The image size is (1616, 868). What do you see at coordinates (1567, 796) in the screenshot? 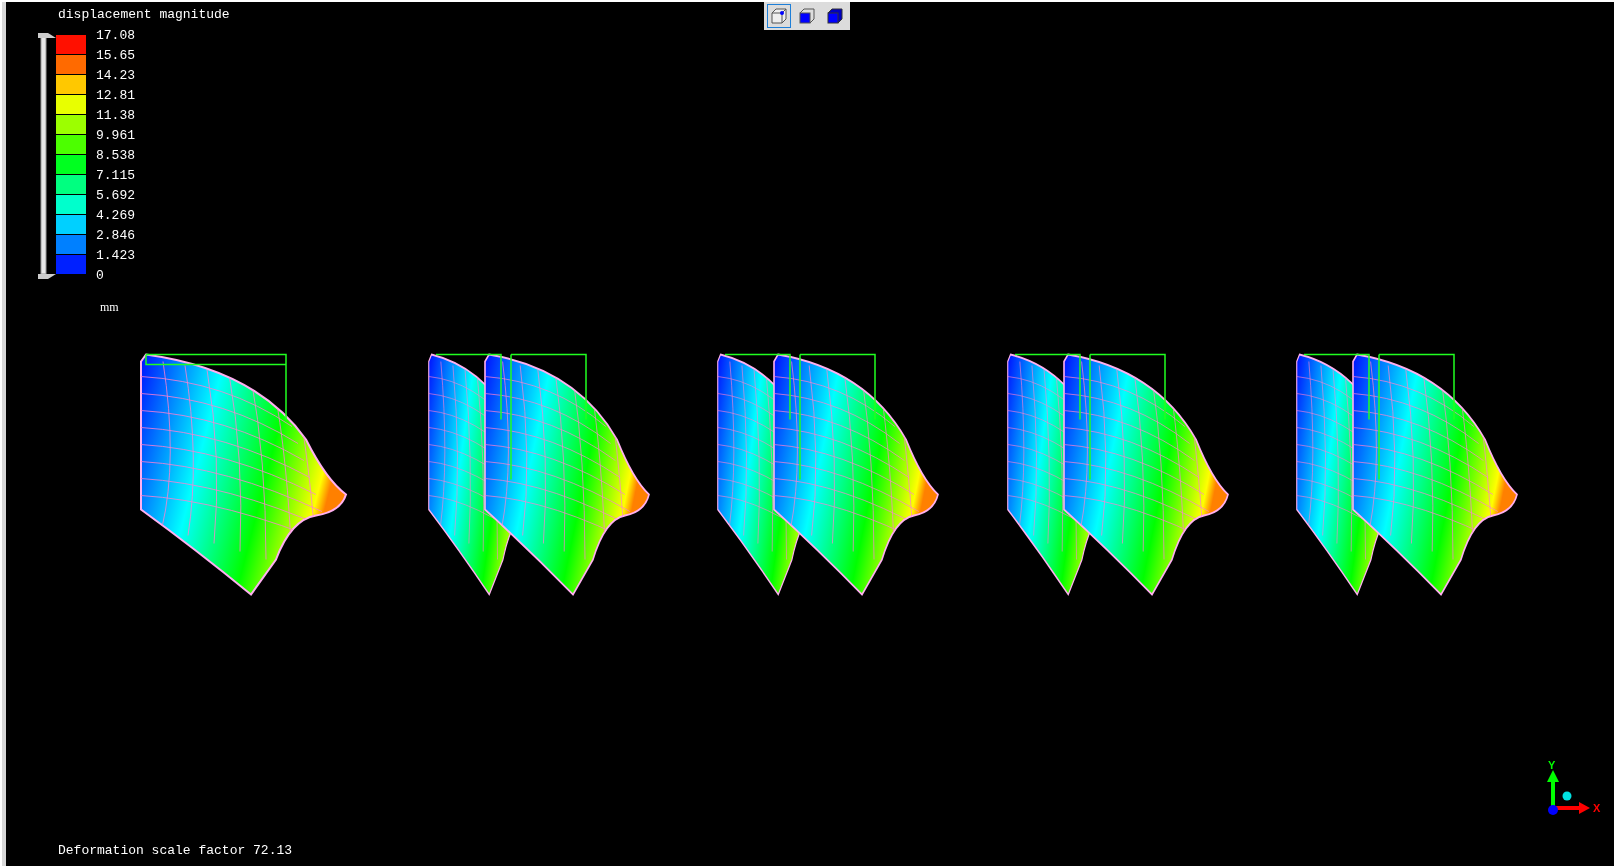
I see `z-axis-dot-icon` at bounding box center [1567, 796].